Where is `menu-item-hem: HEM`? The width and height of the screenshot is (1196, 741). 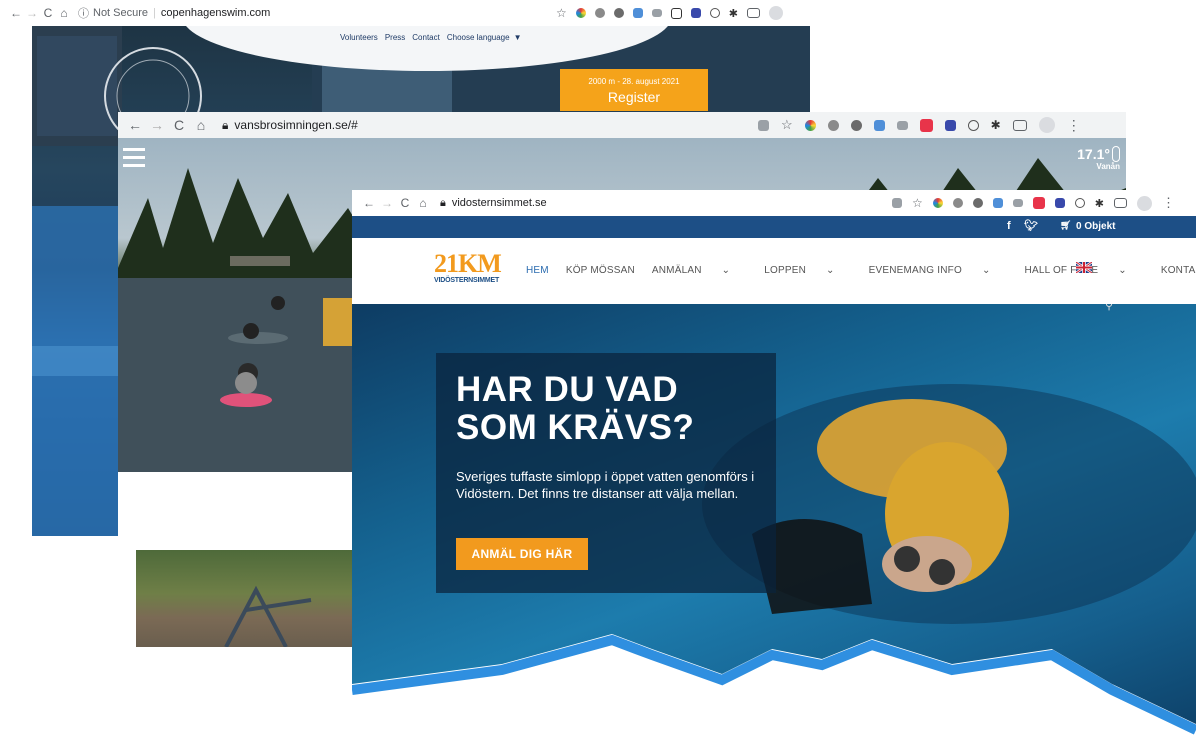 menu-item-hem: HEM is located at coordinates (537, 270).